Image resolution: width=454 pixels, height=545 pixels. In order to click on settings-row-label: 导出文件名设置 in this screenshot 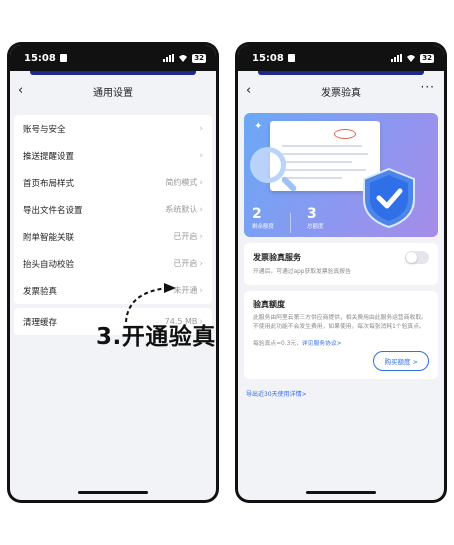, I will do `click(53, 210)`.